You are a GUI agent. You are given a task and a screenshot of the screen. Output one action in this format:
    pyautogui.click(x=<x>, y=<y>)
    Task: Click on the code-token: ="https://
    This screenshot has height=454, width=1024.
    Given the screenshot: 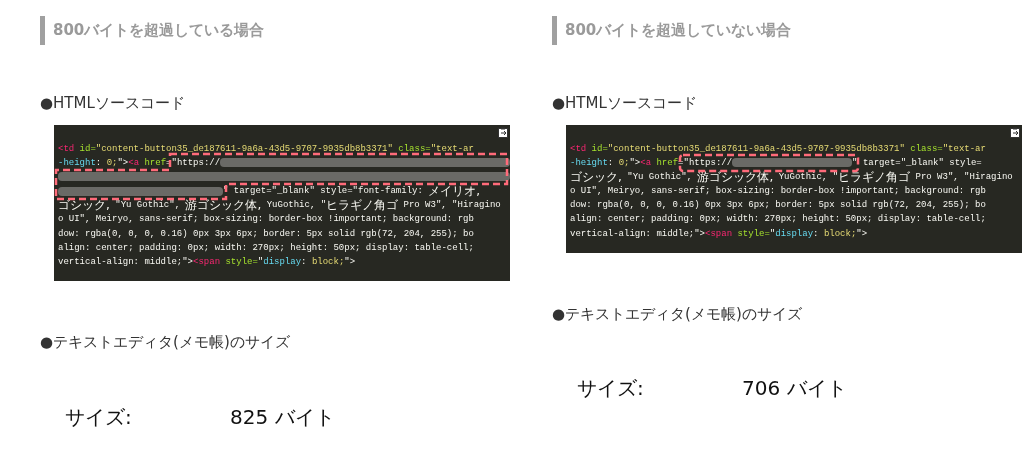 What is the action you would take?
    pyautogui.click(x=705, y=163)
    